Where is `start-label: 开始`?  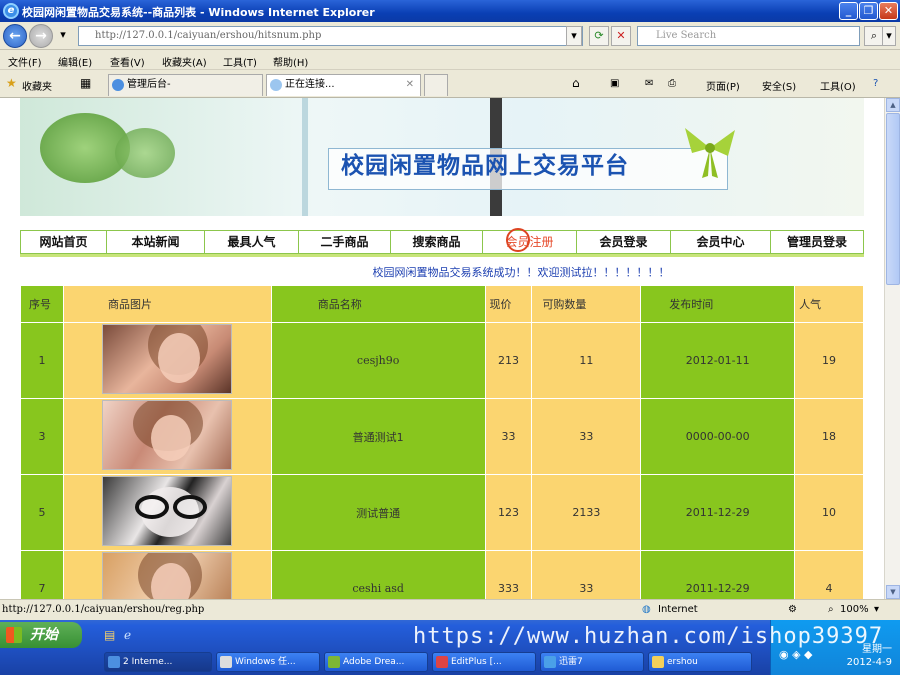 start-label: 开始 is located at coordinates (44, 635).